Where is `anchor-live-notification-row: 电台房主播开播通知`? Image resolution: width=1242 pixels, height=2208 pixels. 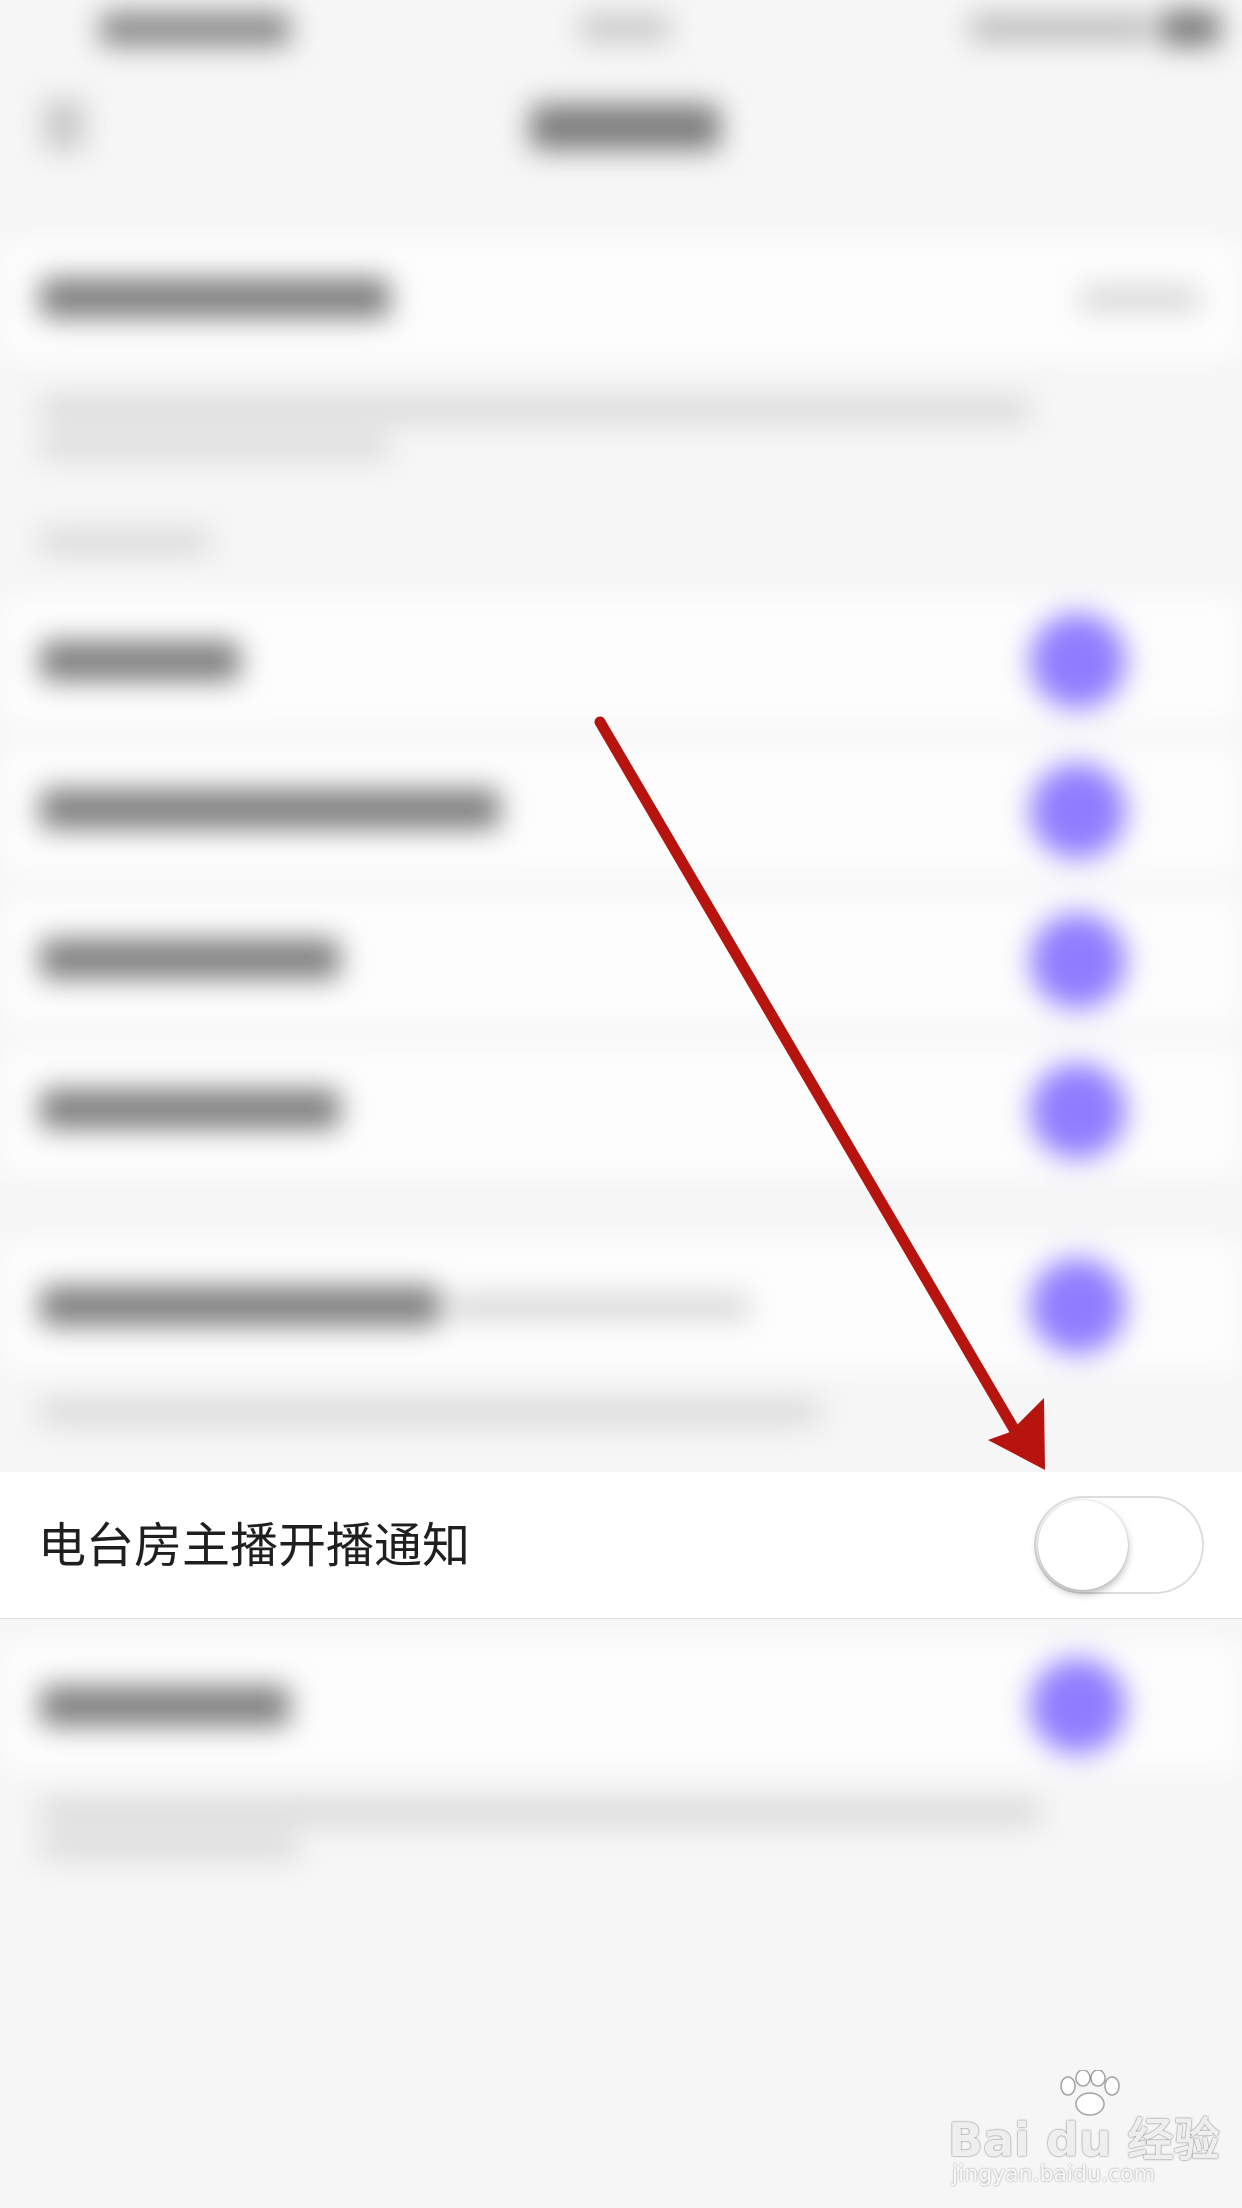
anchor-live-notification-row: 电台房主播开播通知 is located at coordinates (621, 1545).